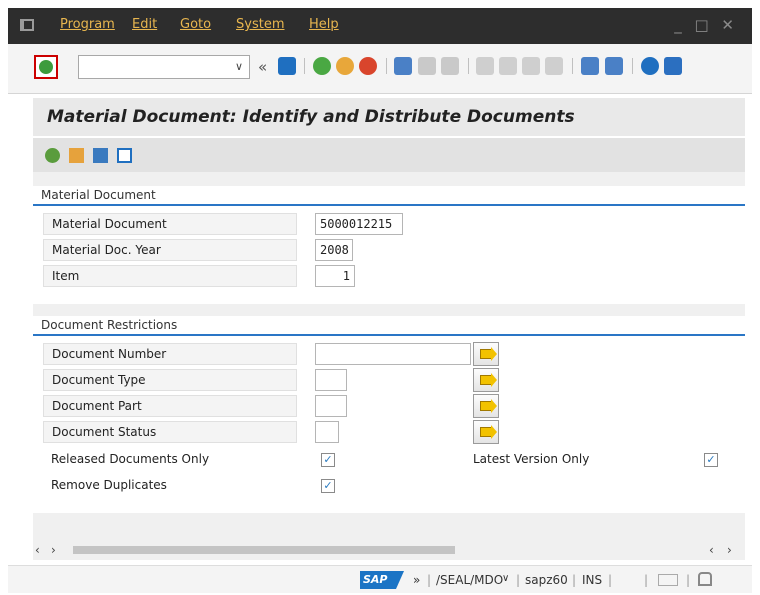 The height and width of the screenshot is (595, 760). What do you see at coordinates (324, 24) in the screenshot?
I see `menu-help: Help` at bounding box center [324, 24].